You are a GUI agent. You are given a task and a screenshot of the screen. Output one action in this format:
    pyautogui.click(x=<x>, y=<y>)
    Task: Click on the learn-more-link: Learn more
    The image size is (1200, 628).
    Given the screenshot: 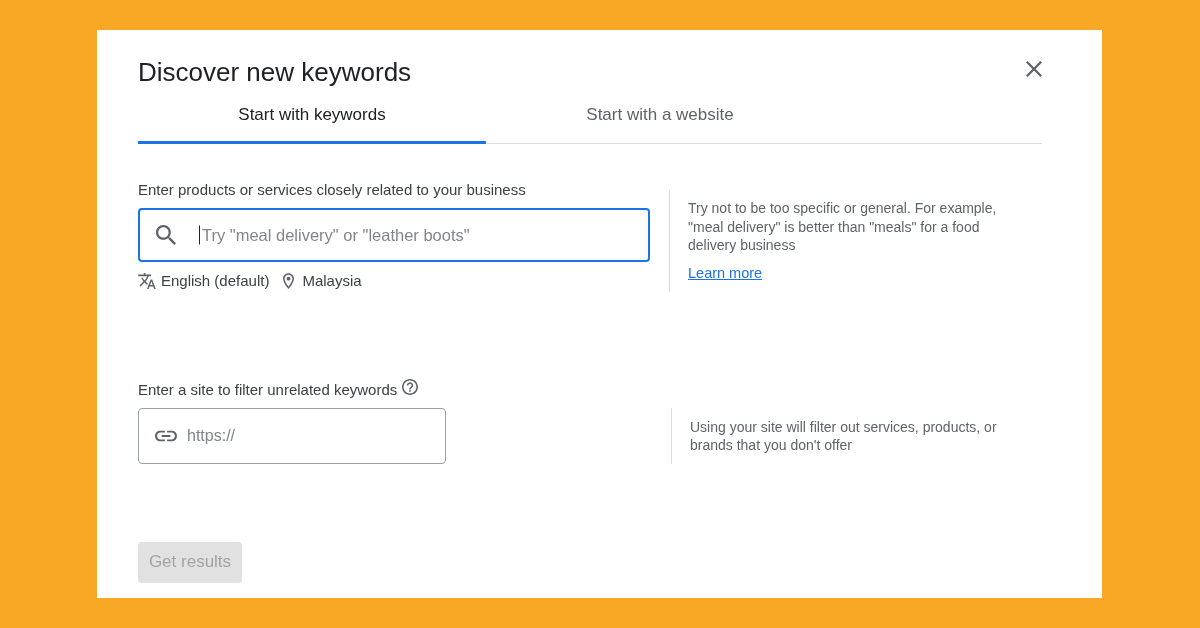 What is the action you would take?
    pyautogui.click(x=725, y=272)
    